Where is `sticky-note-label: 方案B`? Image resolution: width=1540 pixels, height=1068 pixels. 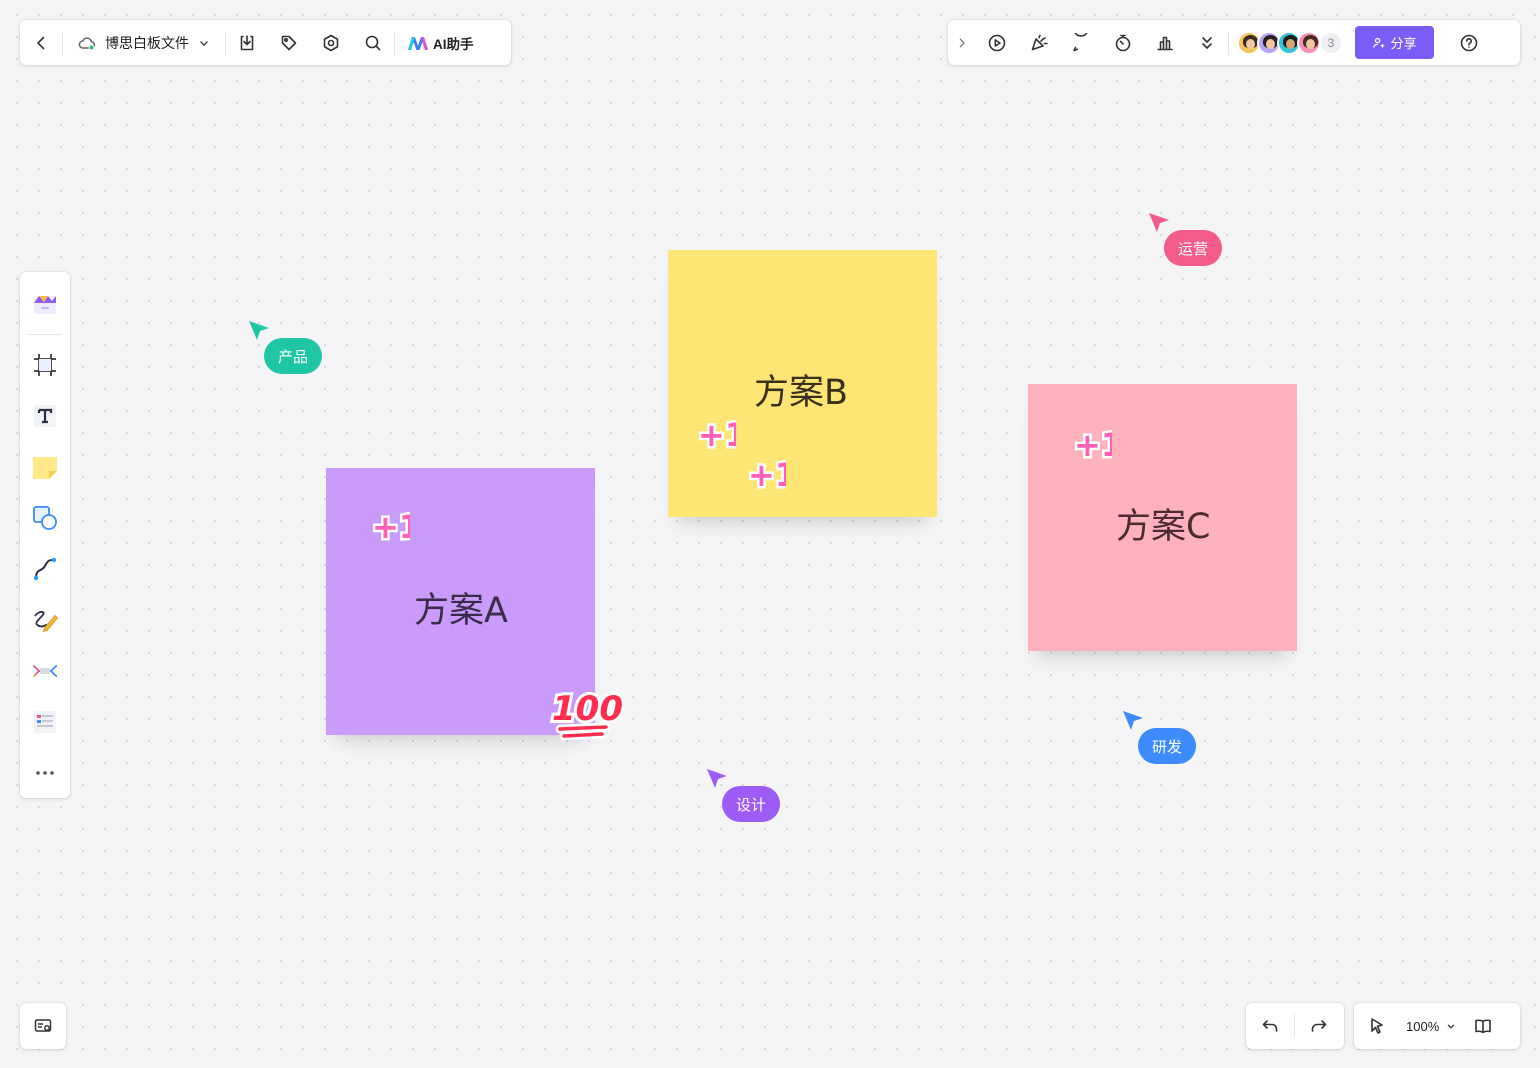
sticky-note-label: 方案B is located at coordinates (801, 393).